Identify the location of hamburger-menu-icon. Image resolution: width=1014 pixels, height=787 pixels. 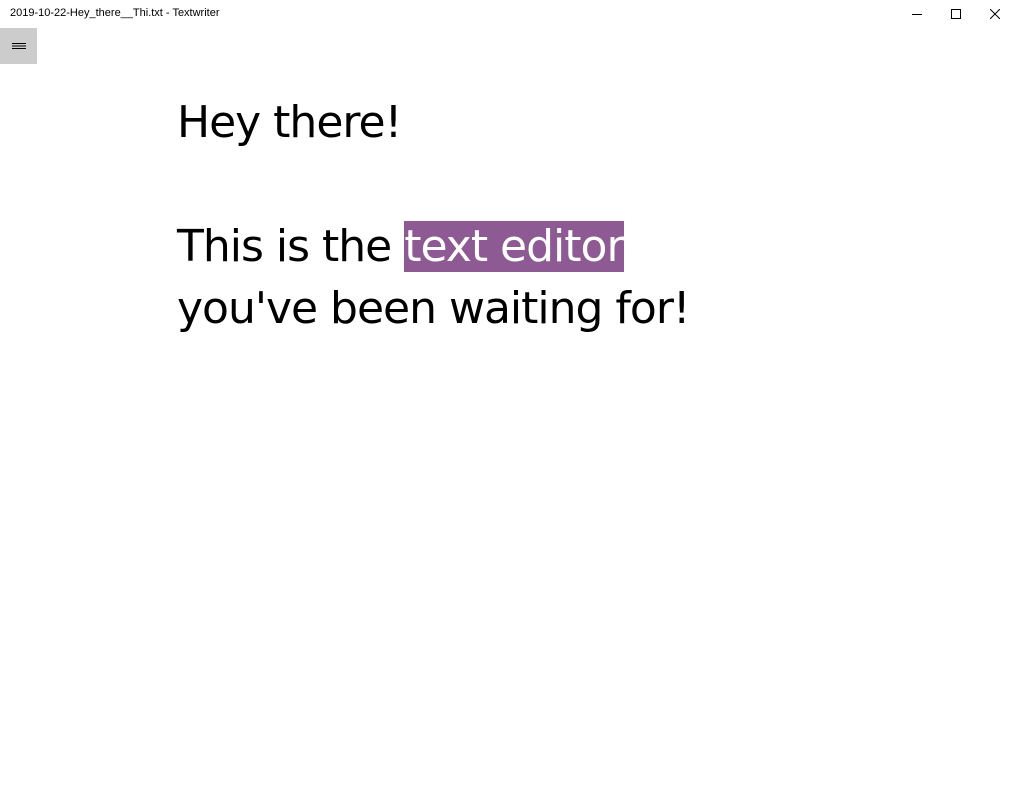
(18, 46).